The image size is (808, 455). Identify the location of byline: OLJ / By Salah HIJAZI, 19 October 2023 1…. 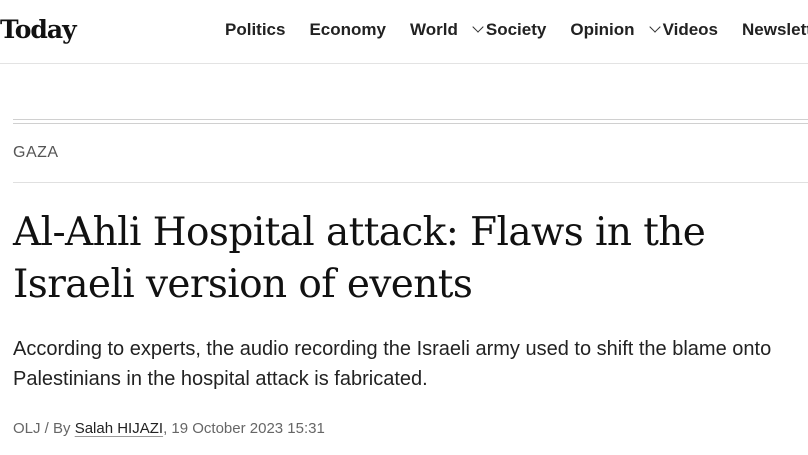
(169, 429).